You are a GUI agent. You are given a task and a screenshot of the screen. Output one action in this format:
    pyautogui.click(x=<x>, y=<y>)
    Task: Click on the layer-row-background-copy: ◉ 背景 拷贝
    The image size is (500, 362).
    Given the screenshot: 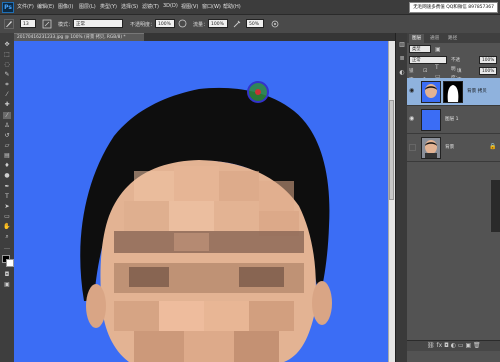 What is the action you would take?
    pyautogui.click(x=453, y=92)
    